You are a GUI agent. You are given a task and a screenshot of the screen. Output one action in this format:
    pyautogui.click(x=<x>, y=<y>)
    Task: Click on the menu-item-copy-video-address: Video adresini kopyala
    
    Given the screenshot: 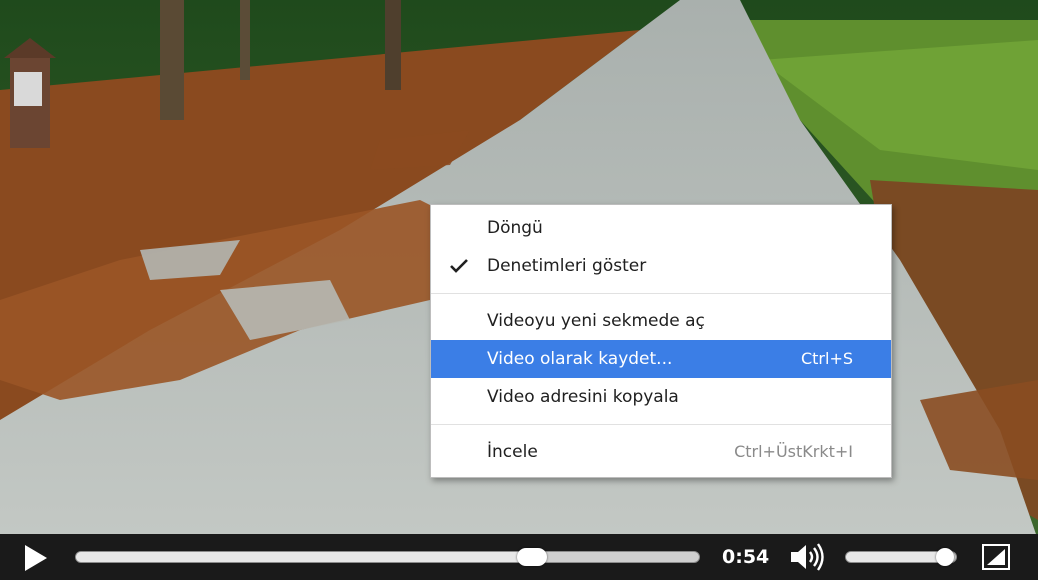 What is the action you would take?
    pyautogui.click(x=661, y=397)
    